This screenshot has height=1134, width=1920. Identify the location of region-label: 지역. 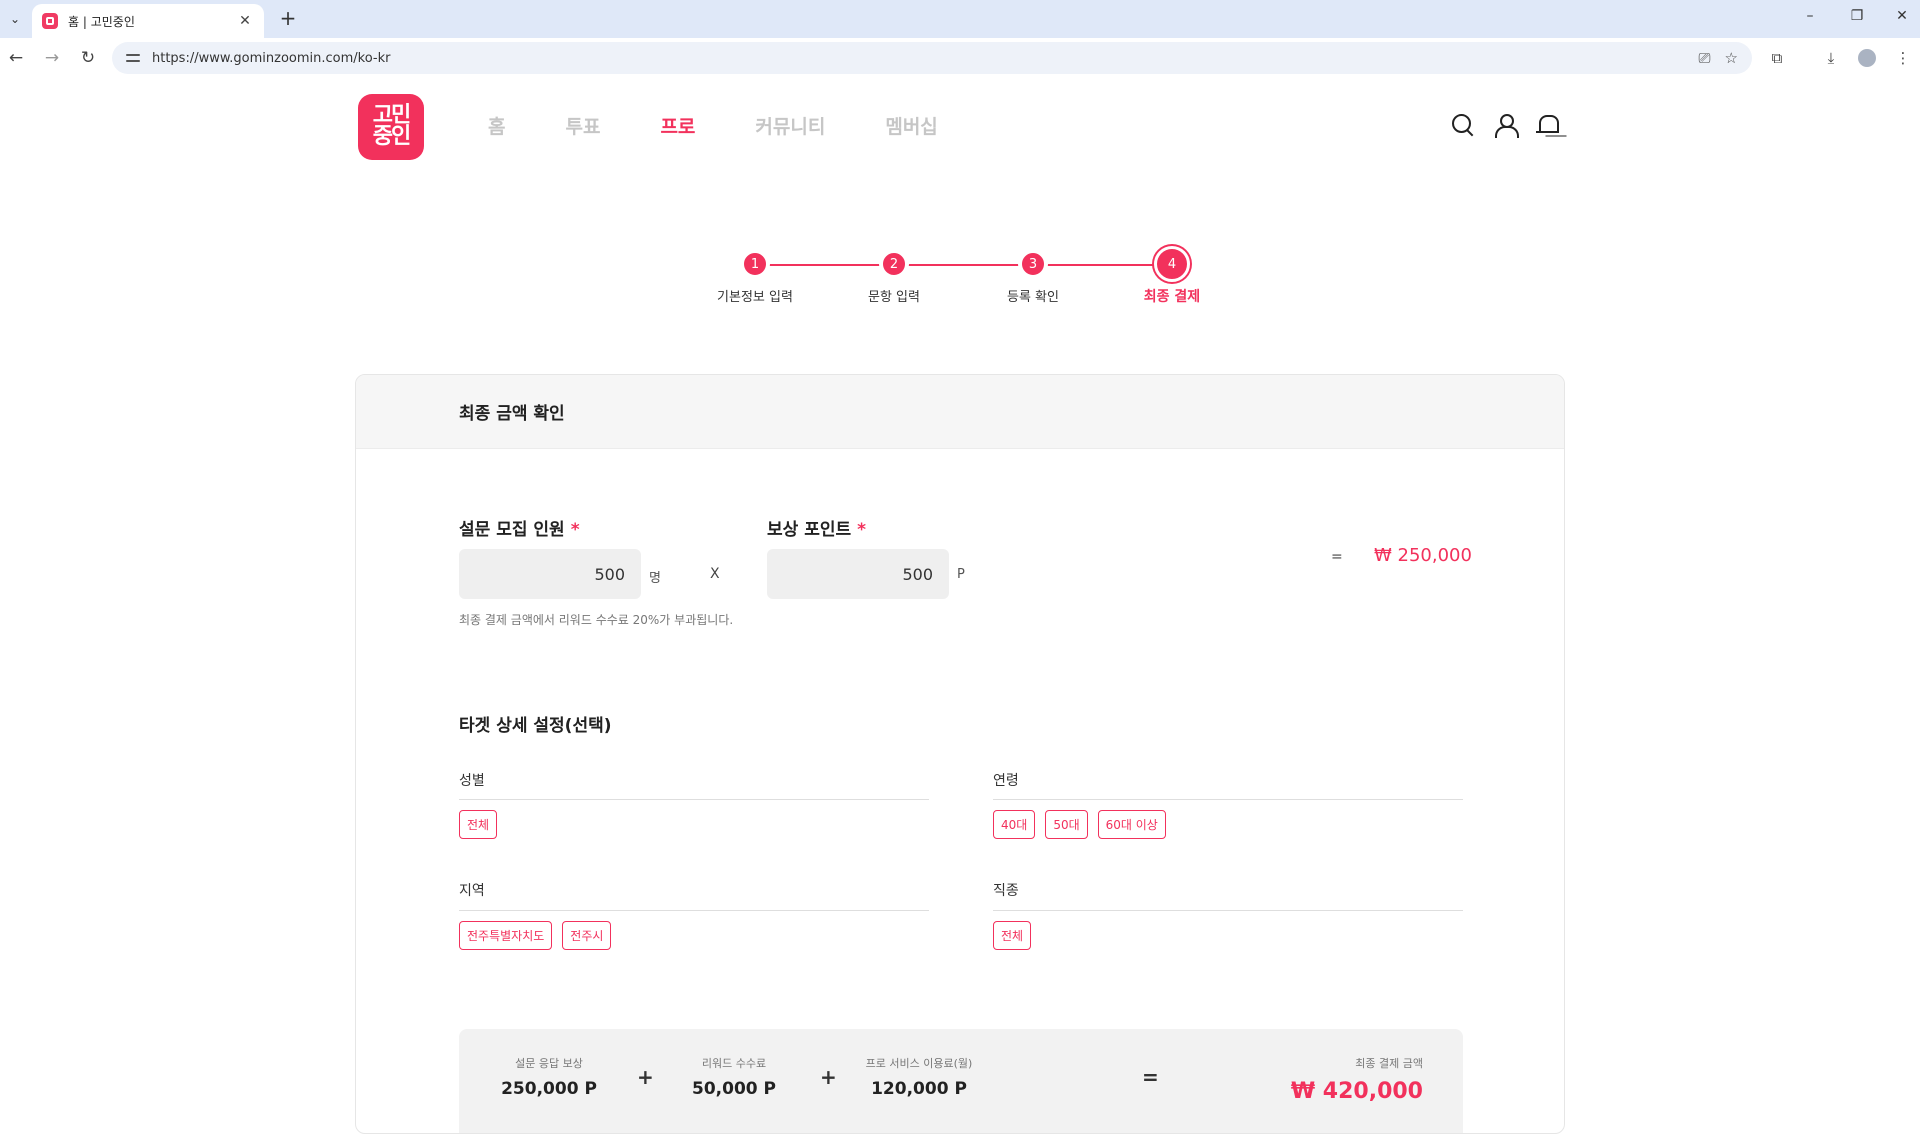
(472, 891).